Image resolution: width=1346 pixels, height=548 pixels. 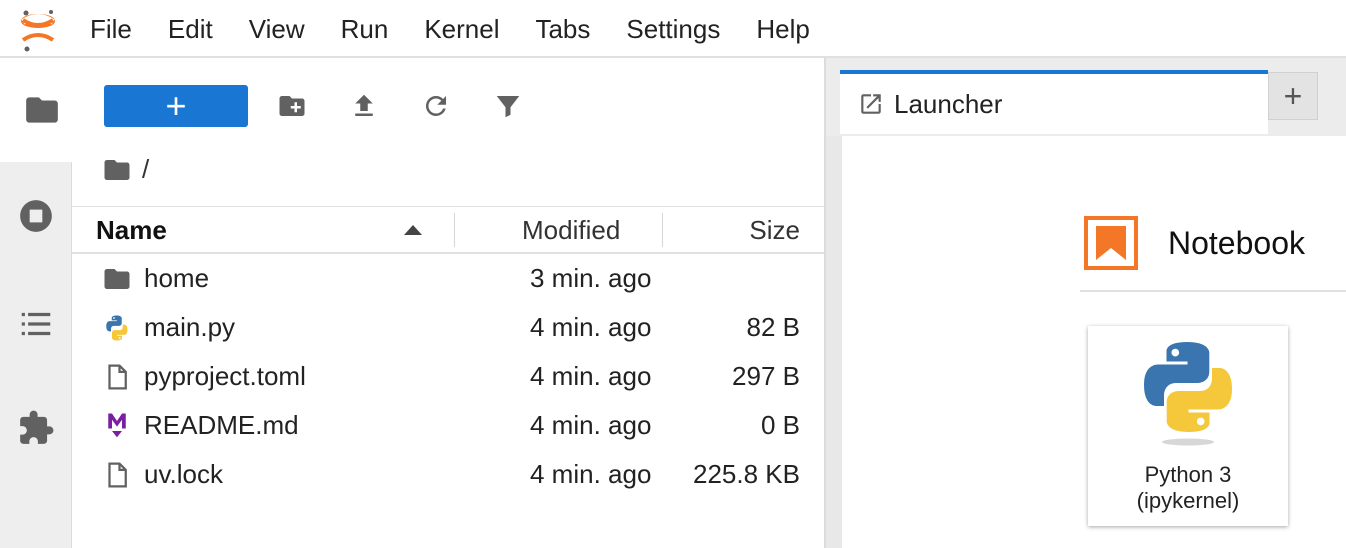 What do you see at coordinates (225, 376) in the screenshot?
I see `file-name: pyproject.toml` at bounding box center [225, 376].